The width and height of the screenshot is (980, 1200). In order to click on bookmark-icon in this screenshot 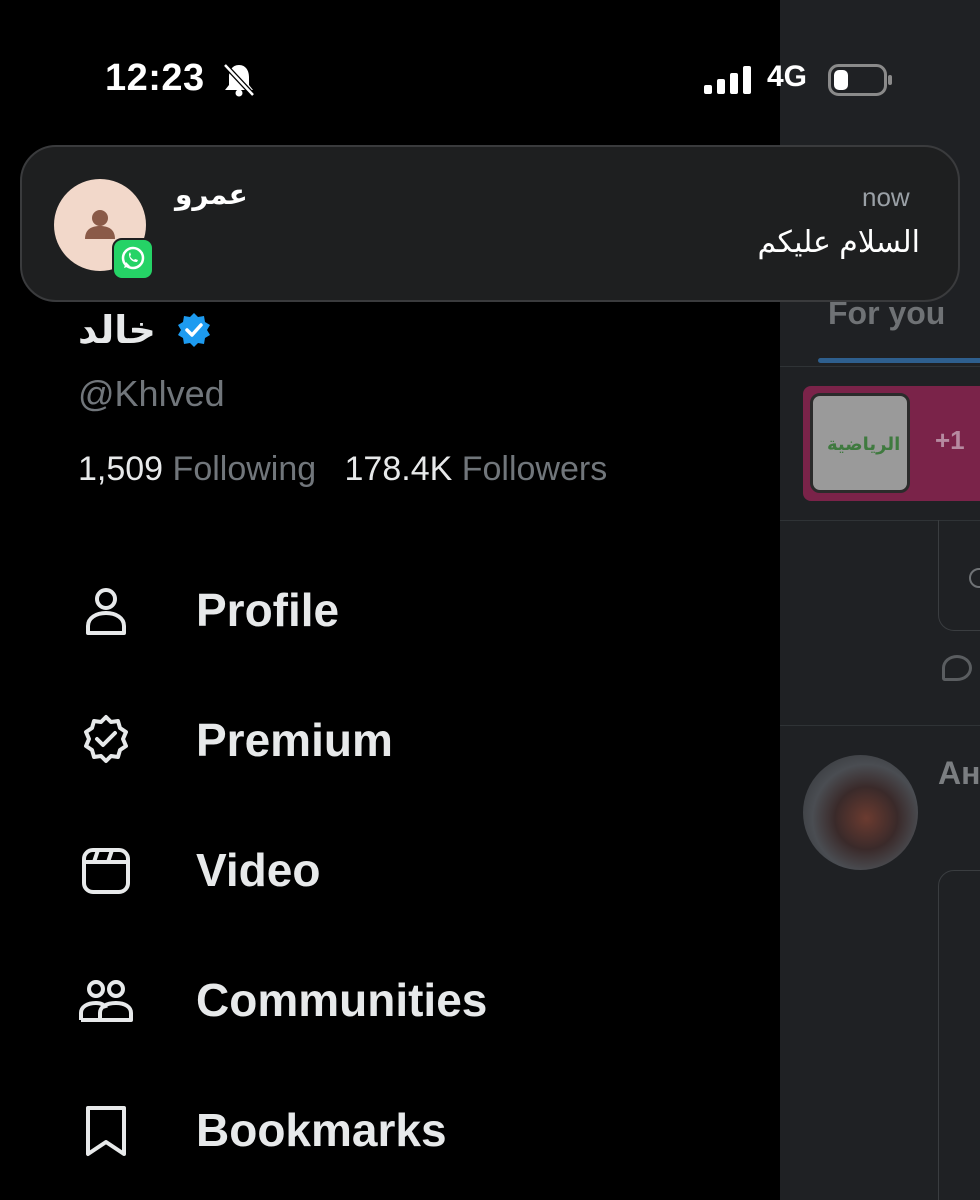, I will do `click(106, 1131)`.